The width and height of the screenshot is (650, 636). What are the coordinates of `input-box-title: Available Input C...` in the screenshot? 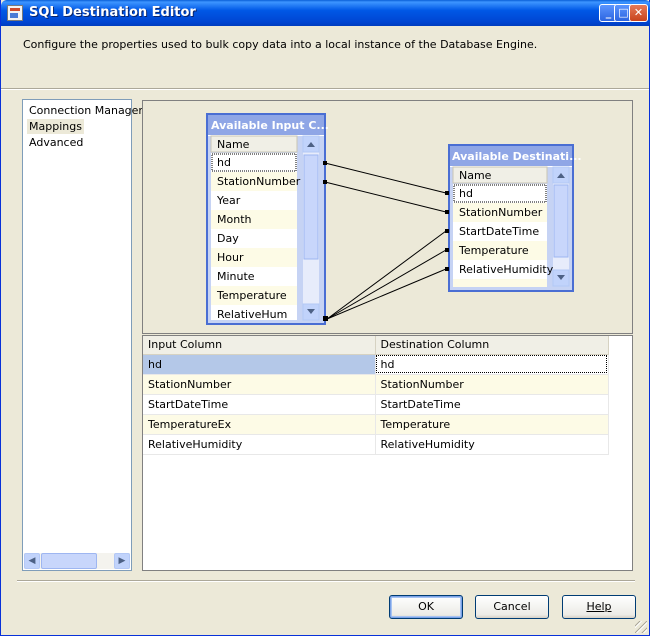 It's located at (270, 125).